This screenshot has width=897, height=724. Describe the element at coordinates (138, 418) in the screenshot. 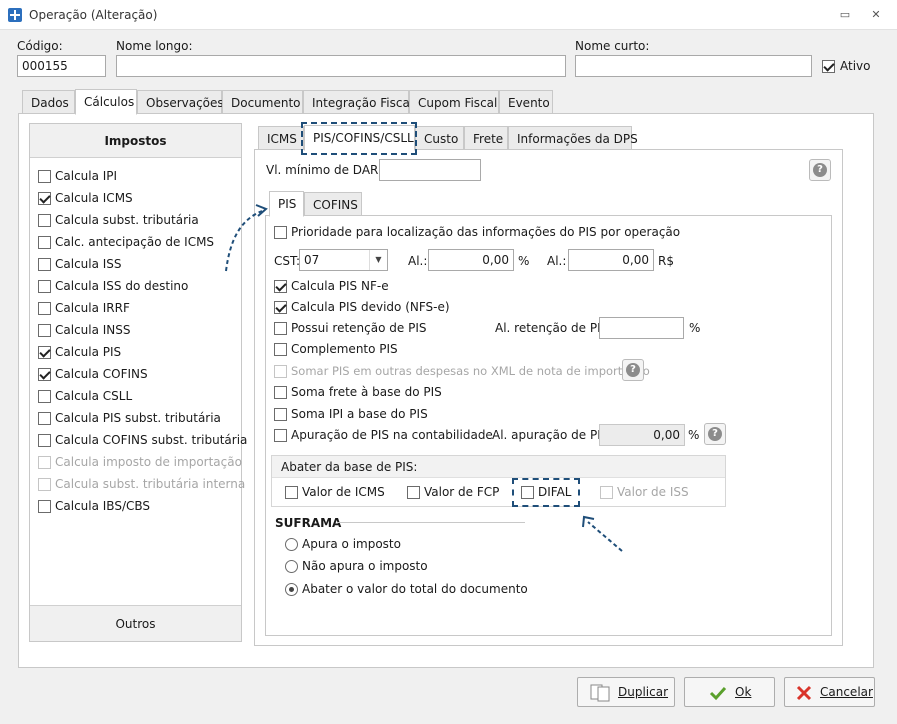

I see `imposto-label: Calcula PIS subst. tributária` at that location.